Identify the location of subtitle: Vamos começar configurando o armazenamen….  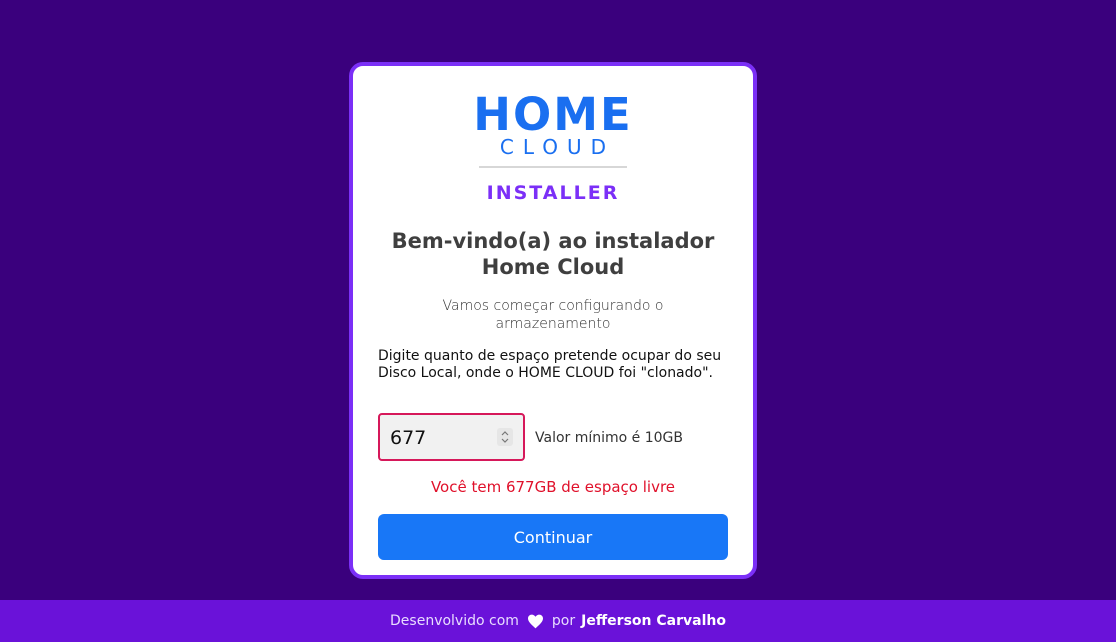
(553, 315).